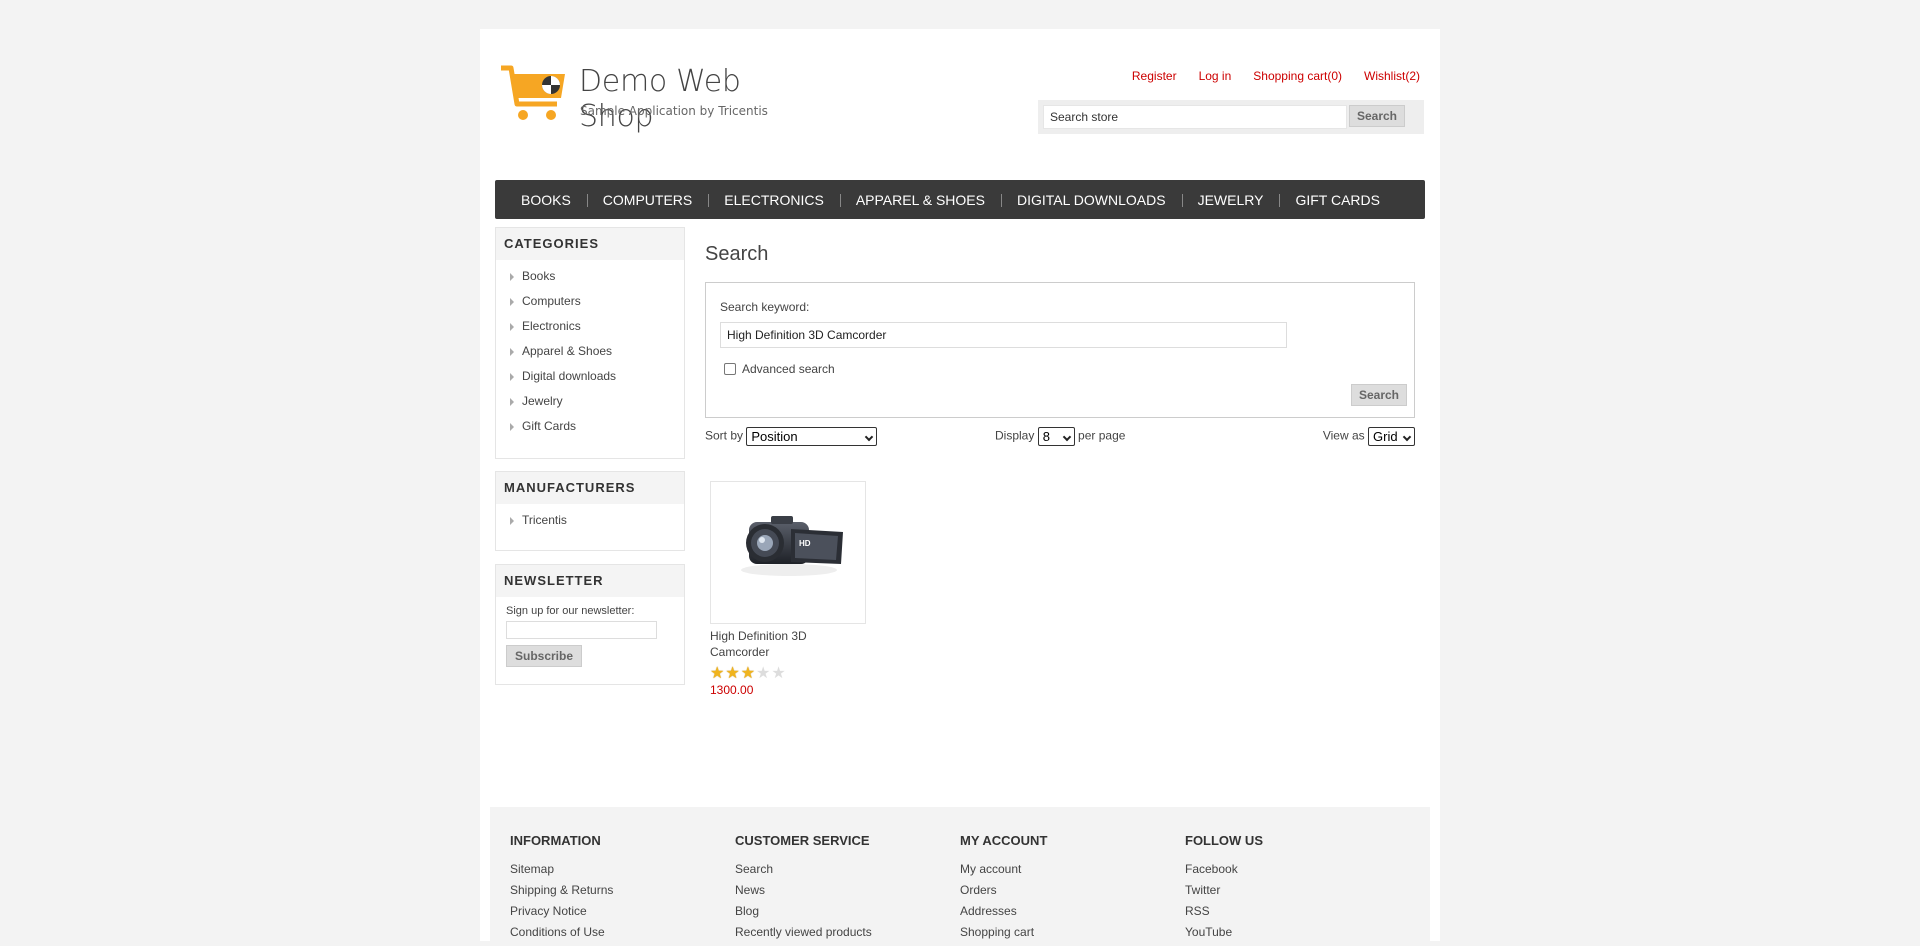  What do you see at coordinates (774, 200) in the screenshot?
I see `top-menu-electronics: Electronics` at bounding box center [774, 200].